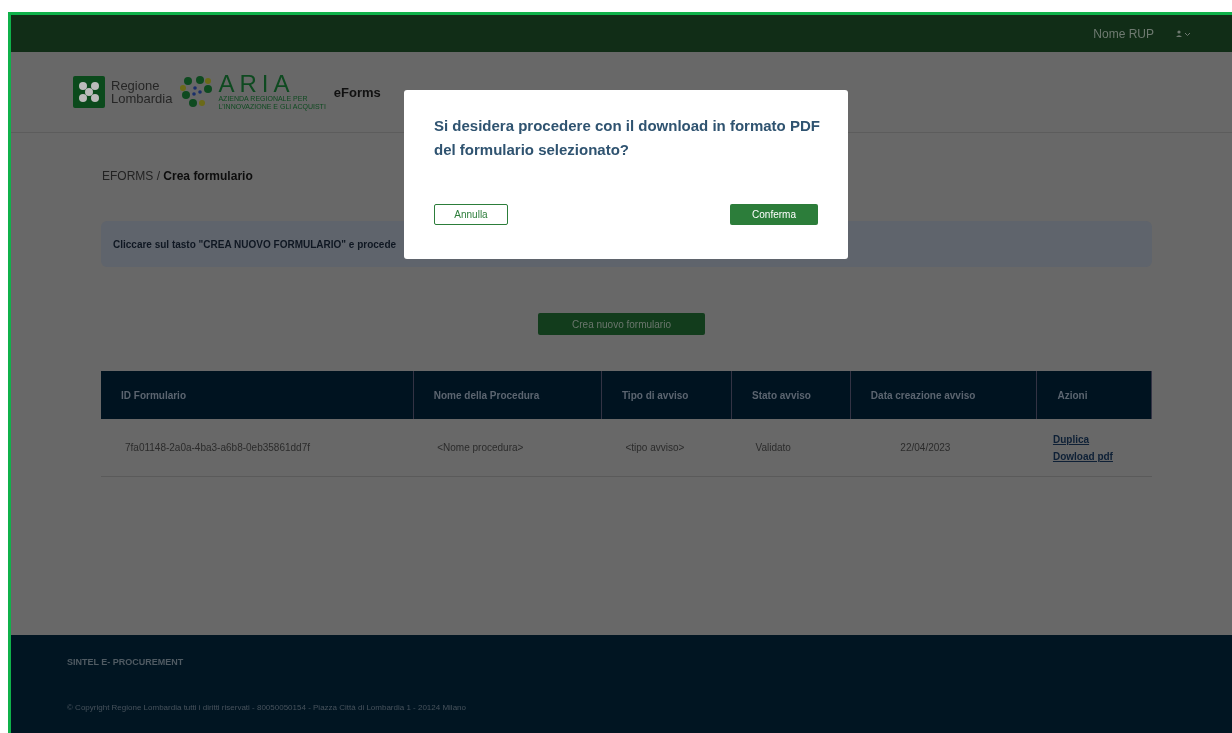  What do you see at coordinates (177, 177) in the screenshot?
I see `breadcrumb: EFORMS / Crea formulario` at bounding box center [177, 177].